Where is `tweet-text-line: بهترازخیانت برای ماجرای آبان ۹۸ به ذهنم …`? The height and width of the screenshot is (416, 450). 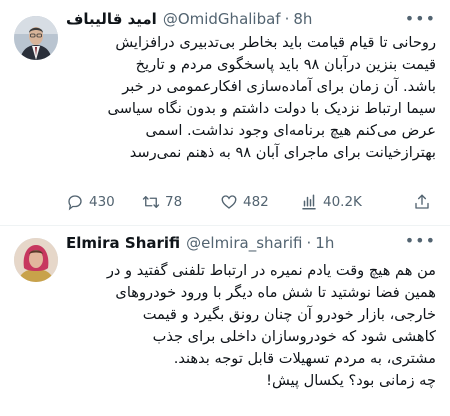 tweet-text-line: بهترازخیانت برای ماجرای آبان ۹۸ به ذهنم … is located at coordinates (282, 152).